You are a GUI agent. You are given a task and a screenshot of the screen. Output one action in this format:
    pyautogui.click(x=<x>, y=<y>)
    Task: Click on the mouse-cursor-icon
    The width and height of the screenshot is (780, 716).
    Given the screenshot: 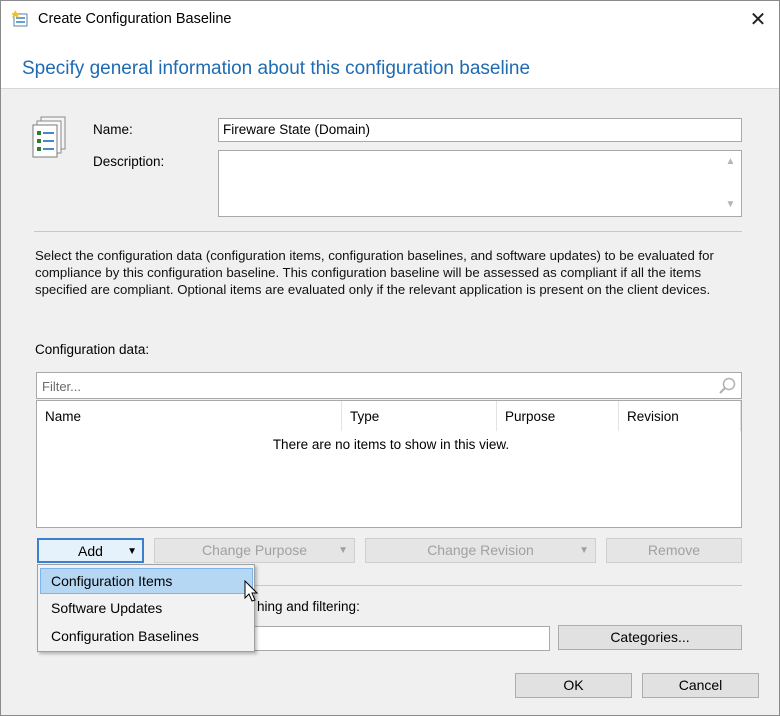 What is the action you would take?
    pyautogui.click(x=251, y=591)
    